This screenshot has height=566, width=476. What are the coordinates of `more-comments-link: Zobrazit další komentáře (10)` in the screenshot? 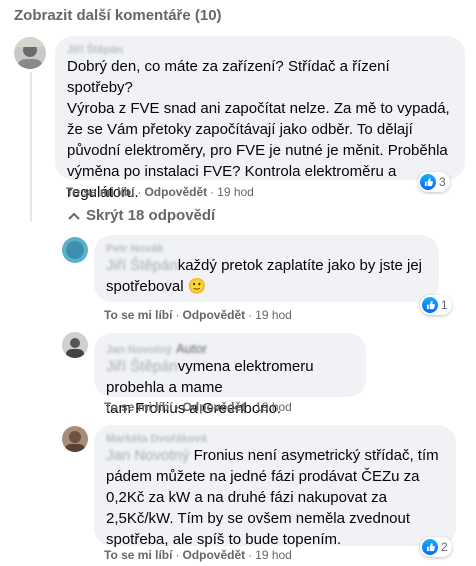 It's located at (118, 15).